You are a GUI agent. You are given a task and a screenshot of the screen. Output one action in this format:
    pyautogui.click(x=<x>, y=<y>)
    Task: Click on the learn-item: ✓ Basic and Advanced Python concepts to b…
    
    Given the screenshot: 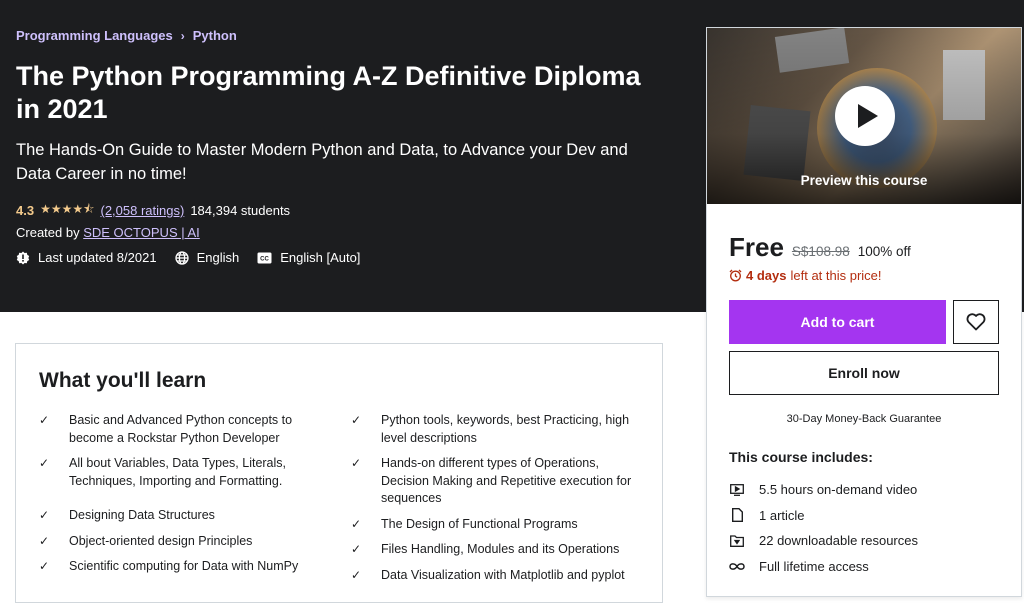 What is the action you would take?
    pyautogui.click(x=184, y=429)
    